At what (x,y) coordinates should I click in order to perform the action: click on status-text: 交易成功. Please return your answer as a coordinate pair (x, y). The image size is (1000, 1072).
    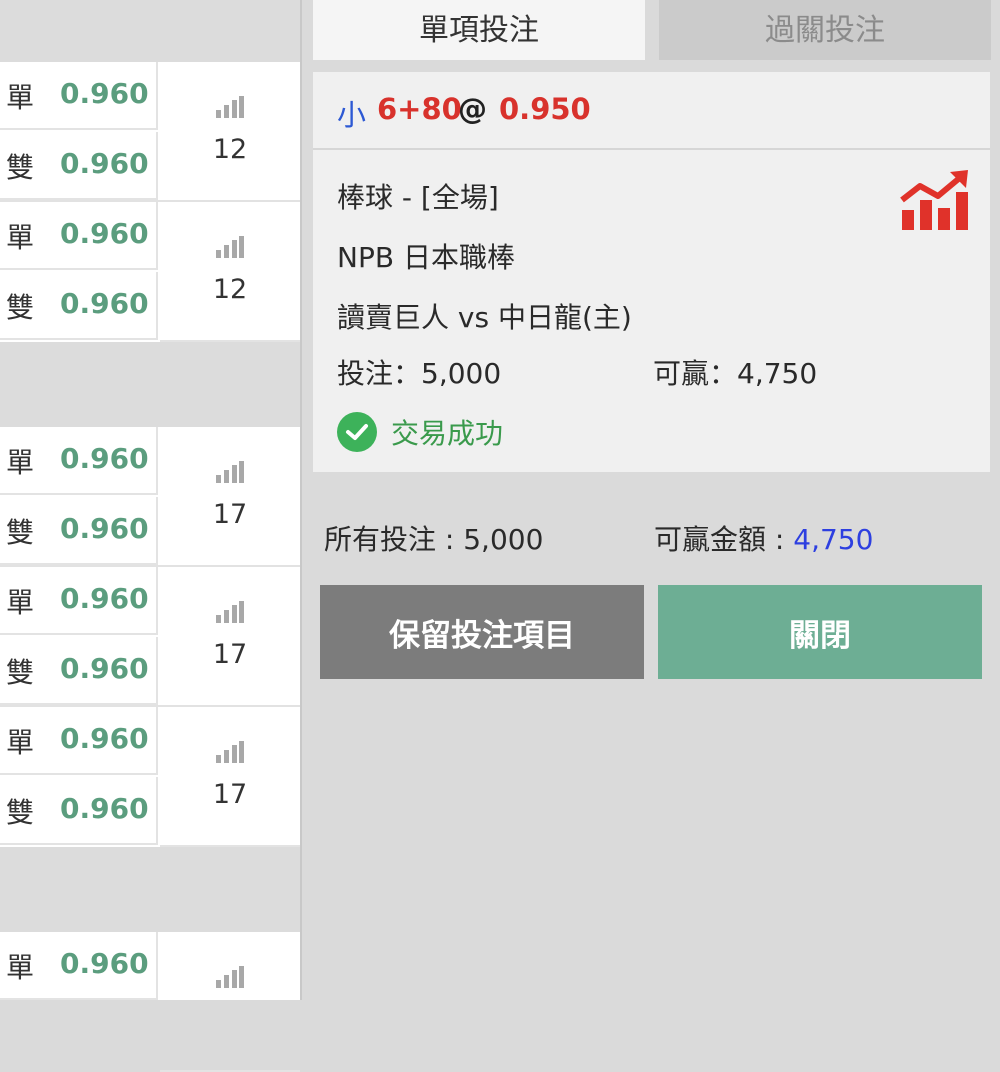
    Looking at the image, I should click on (447, 433).